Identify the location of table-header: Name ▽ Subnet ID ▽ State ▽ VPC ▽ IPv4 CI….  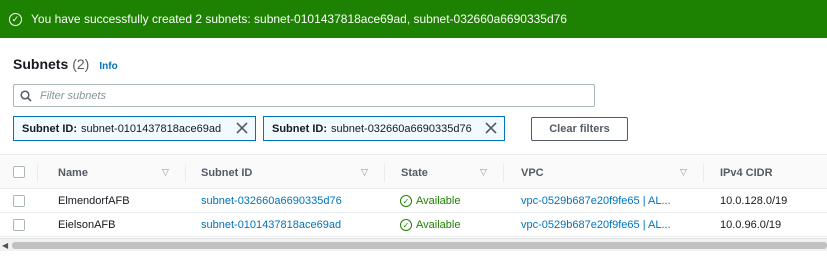
(413, 171).